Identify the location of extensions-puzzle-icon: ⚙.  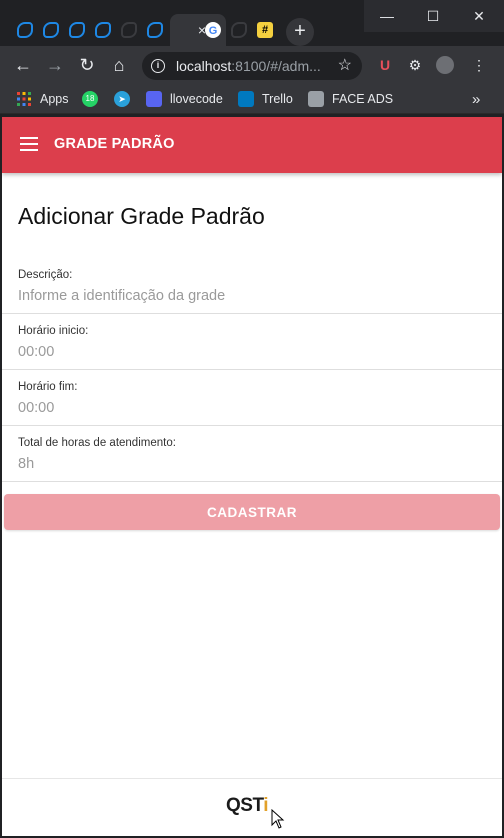
(415, 65).